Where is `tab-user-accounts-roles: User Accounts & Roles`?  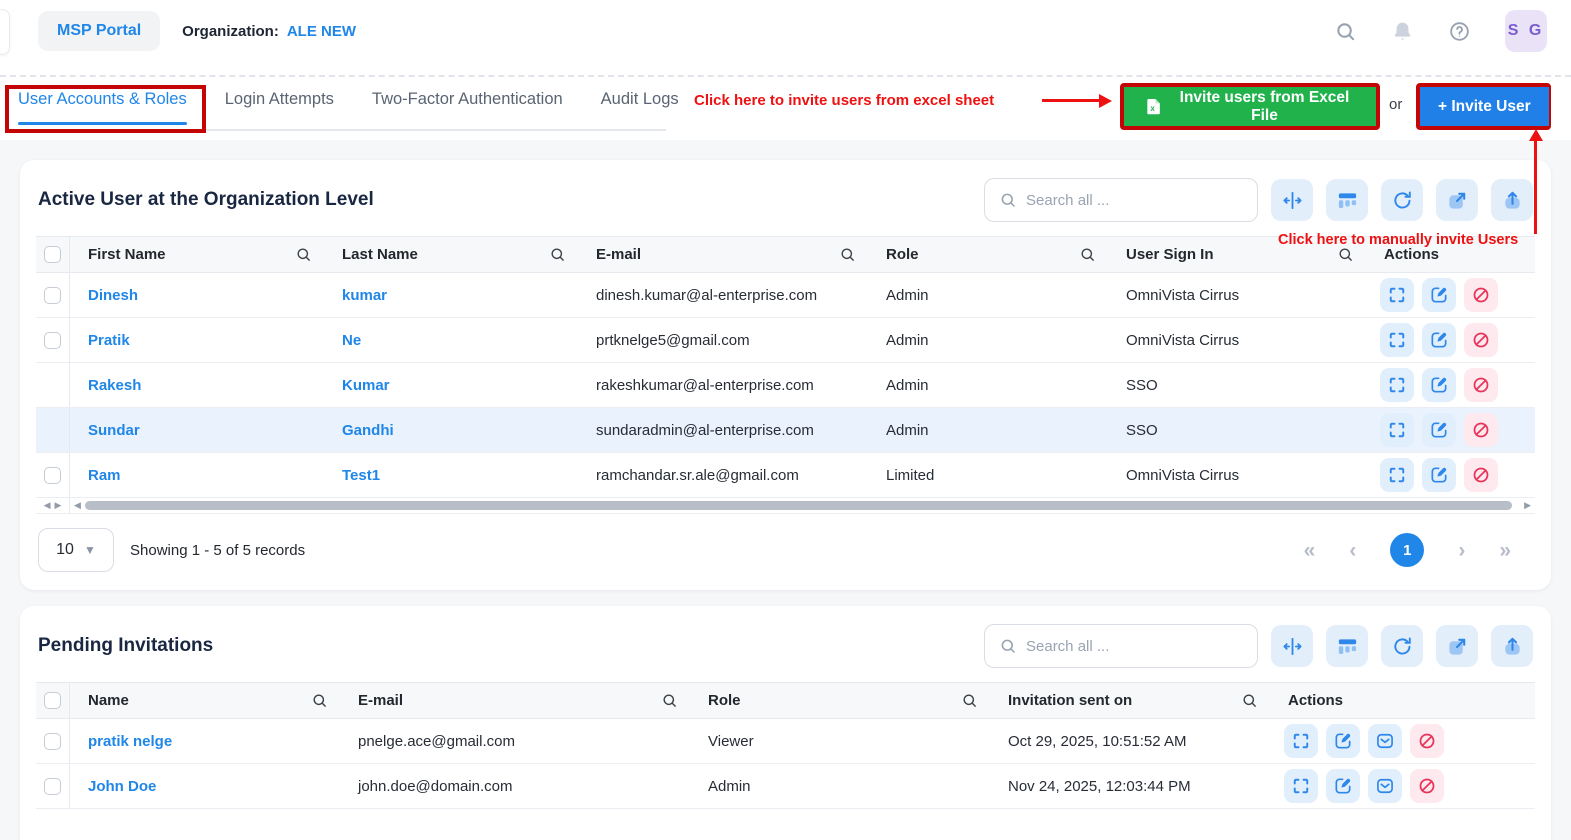
tab-user-accounts-roles: User Accounts & Roles is located at coordinates (102, 107).